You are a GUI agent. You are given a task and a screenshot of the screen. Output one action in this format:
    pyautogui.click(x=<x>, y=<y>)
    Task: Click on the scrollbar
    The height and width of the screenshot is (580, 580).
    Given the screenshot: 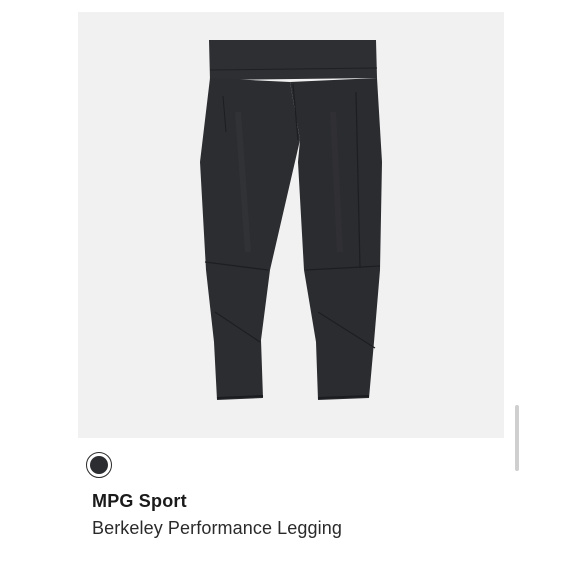 What is the action you would take?
    pyautogui.click(x=517, y=438)
    